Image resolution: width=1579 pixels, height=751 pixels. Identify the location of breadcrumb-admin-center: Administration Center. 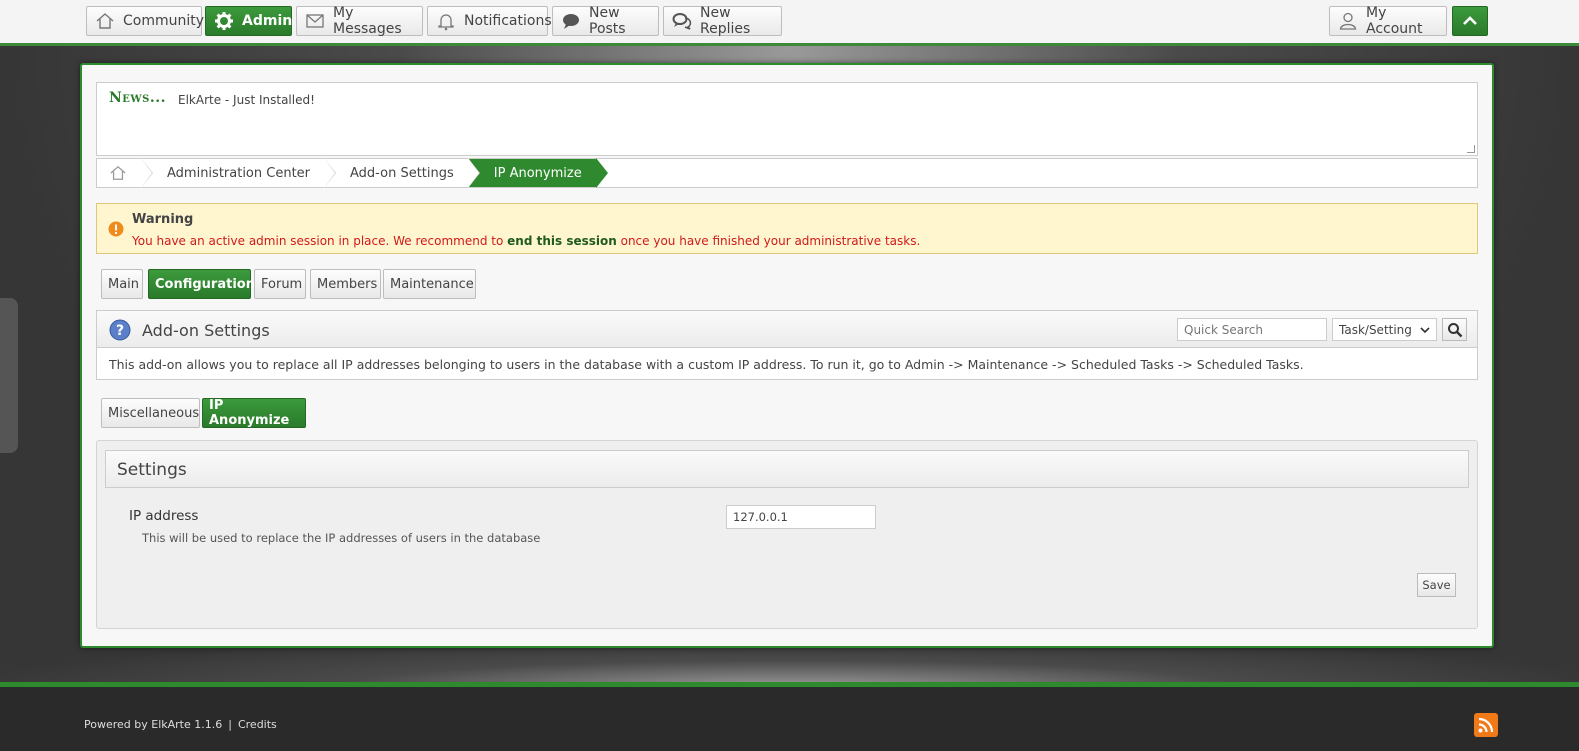
(239, 173).